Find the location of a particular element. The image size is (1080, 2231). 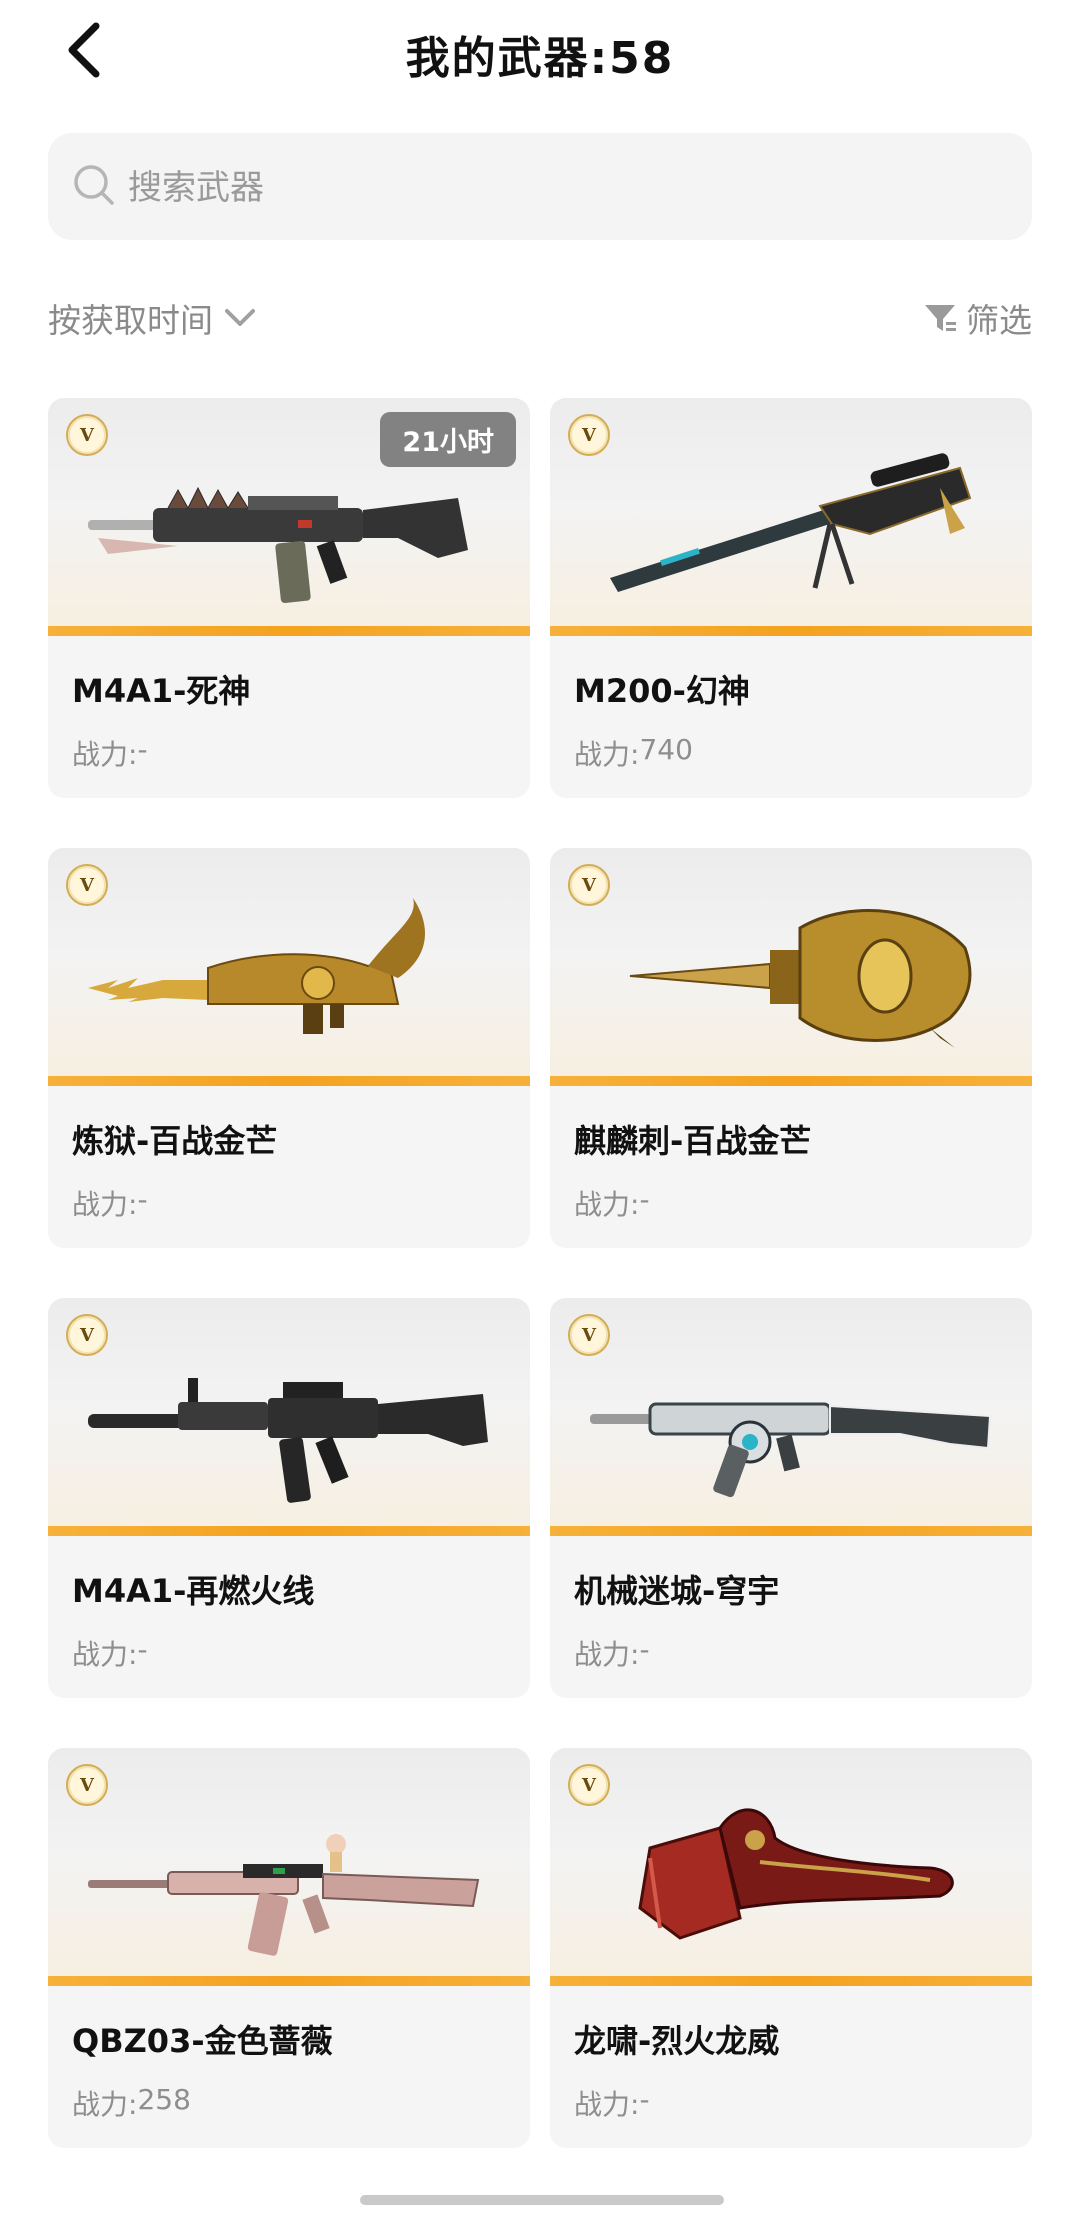

top-bar: 我的武器:58 is located at coordinates (540, 55).